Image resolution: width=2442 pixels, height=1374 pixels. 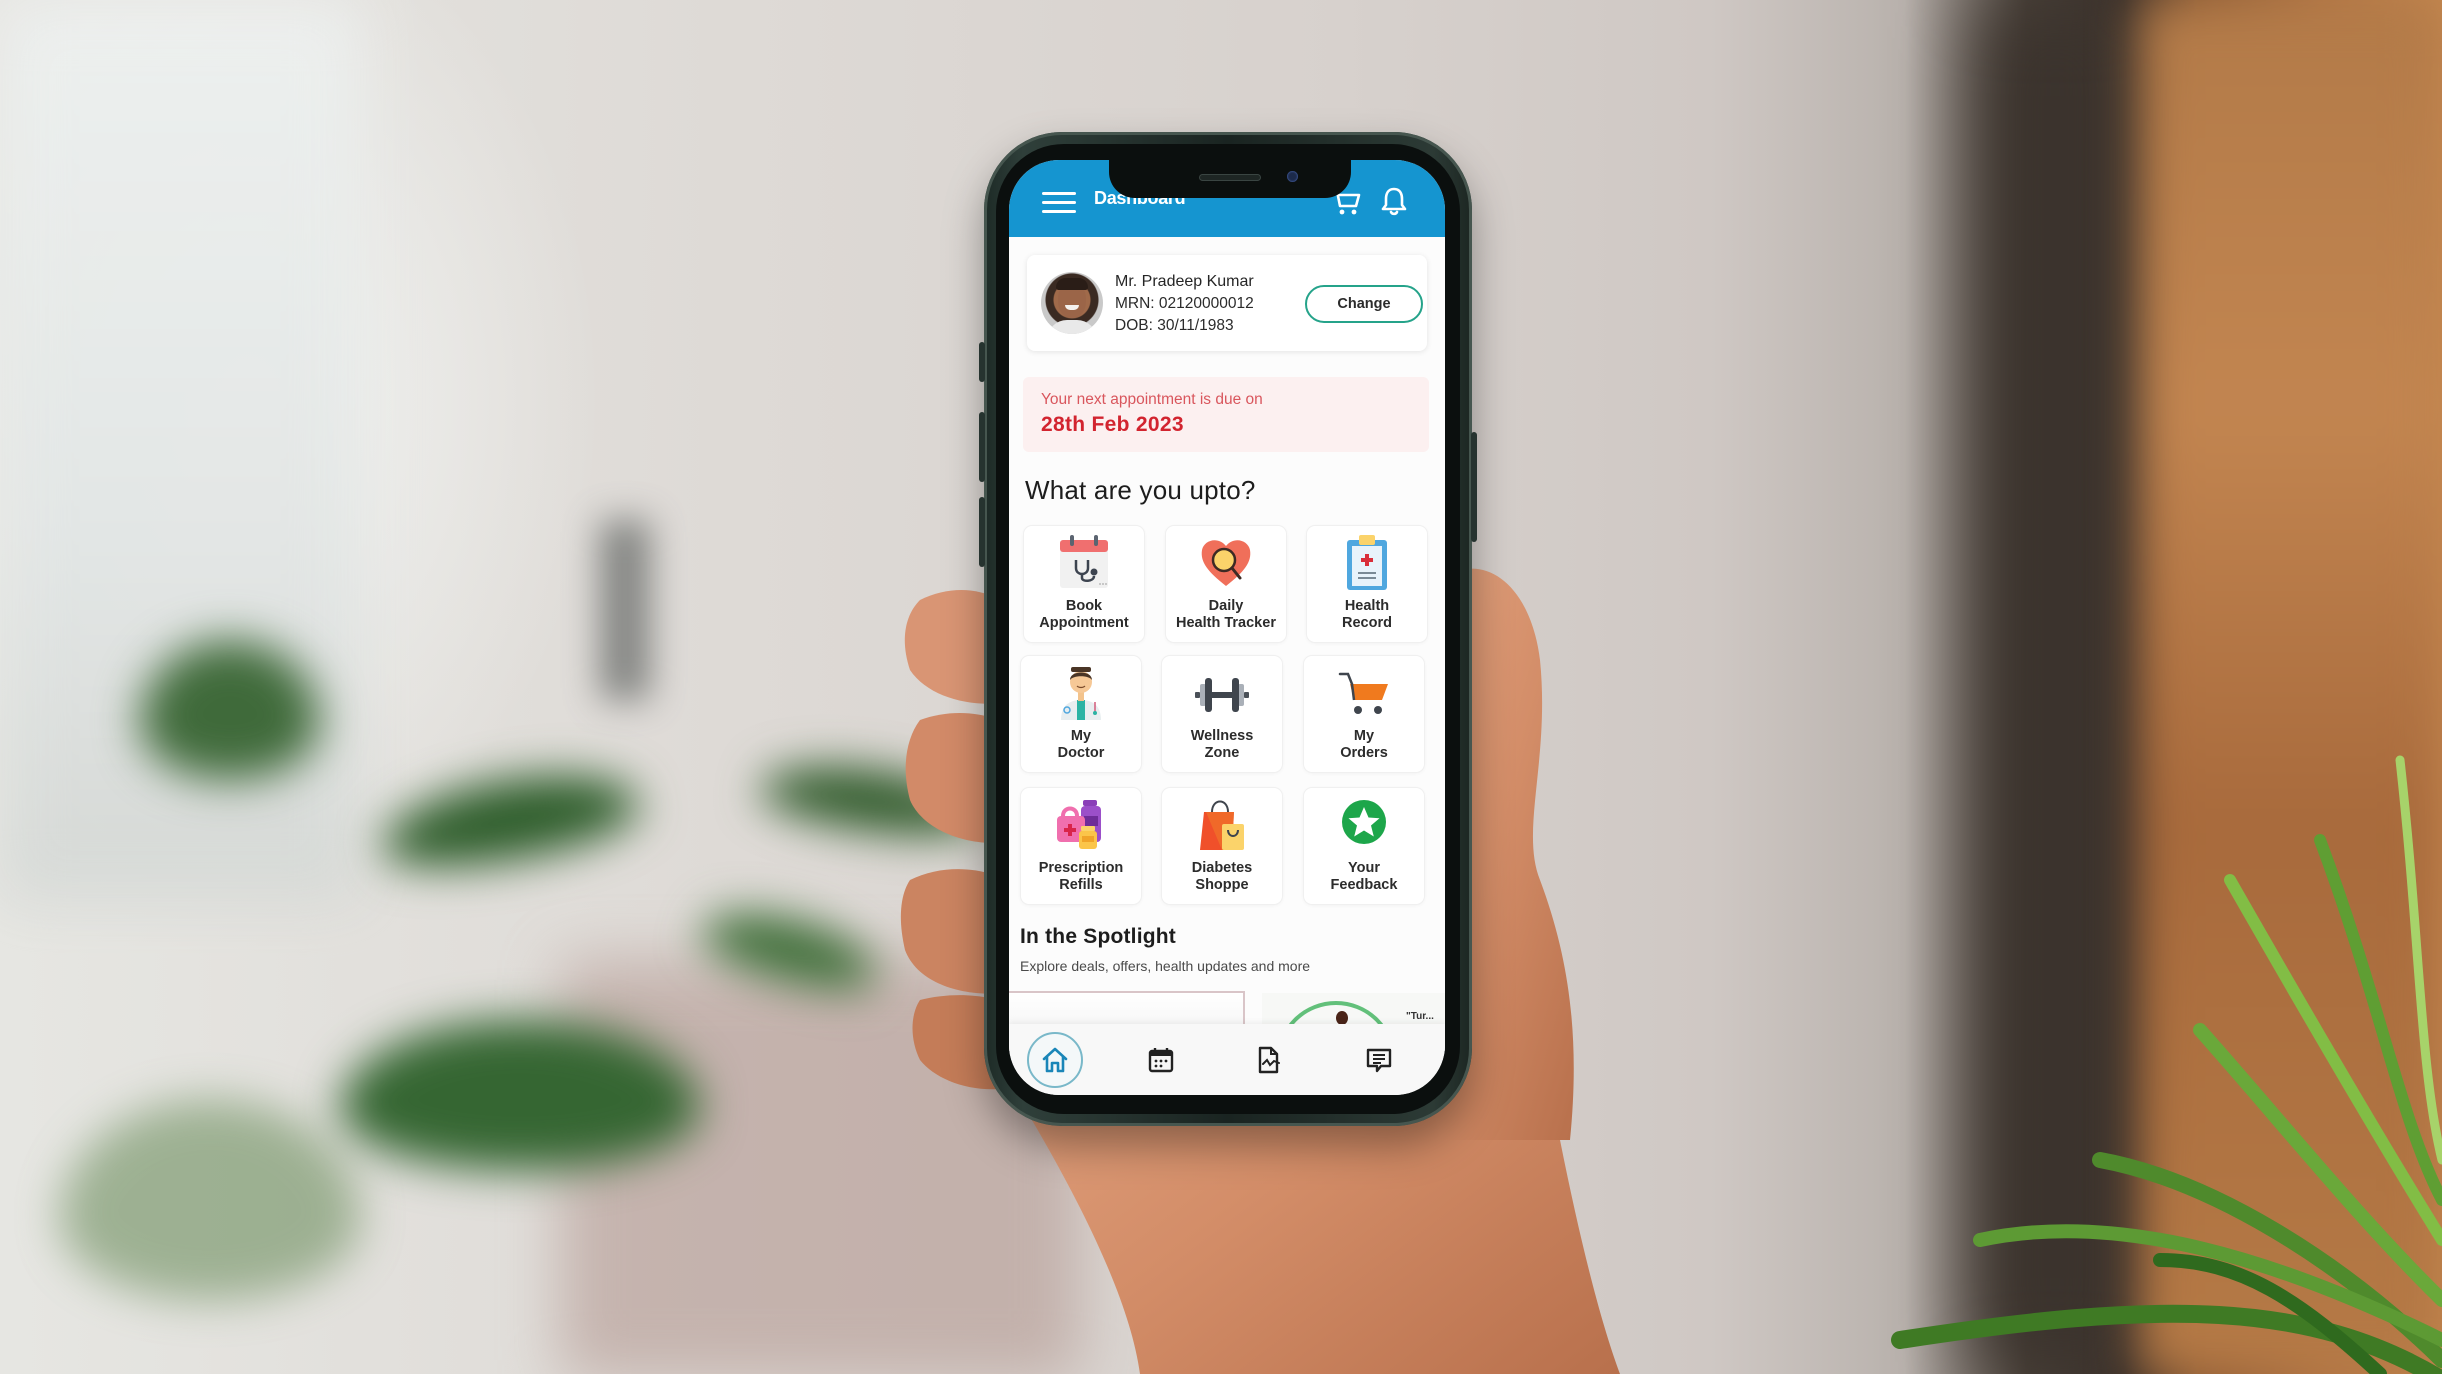 I want to click on nav-reports, so click(x=1269, y=1059).